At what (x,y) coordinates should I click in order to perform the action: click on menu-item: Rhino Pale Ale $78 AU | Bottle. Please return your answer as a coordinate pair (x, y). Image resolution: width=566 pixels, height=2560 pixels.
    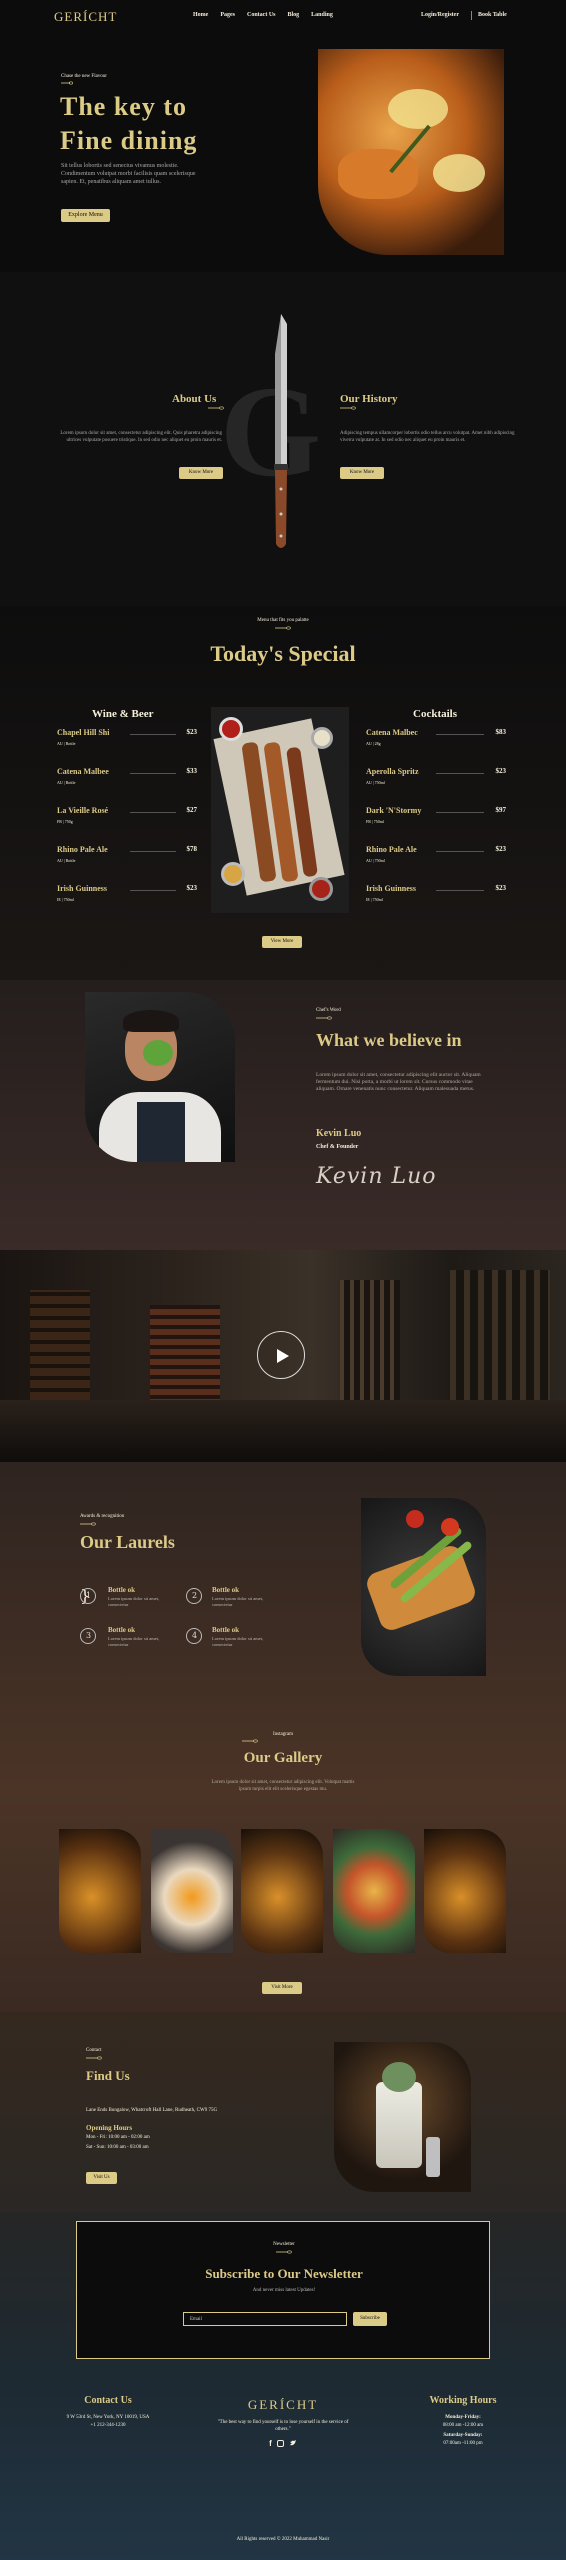
    Looking at the image, I should click on (127, 860).